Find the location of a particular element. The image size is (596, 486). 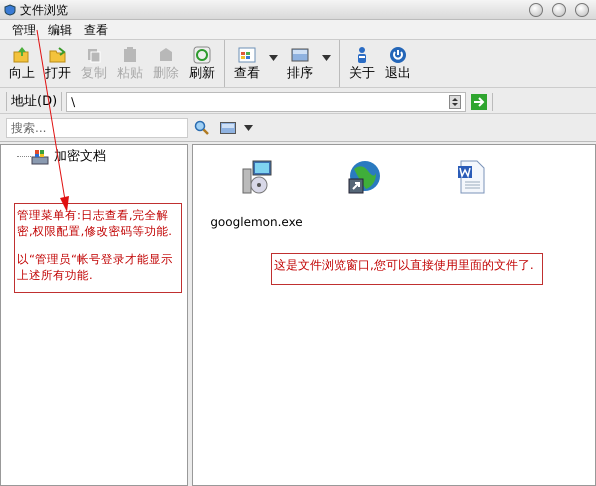

shield-icon is located at coordinates (10, 10).